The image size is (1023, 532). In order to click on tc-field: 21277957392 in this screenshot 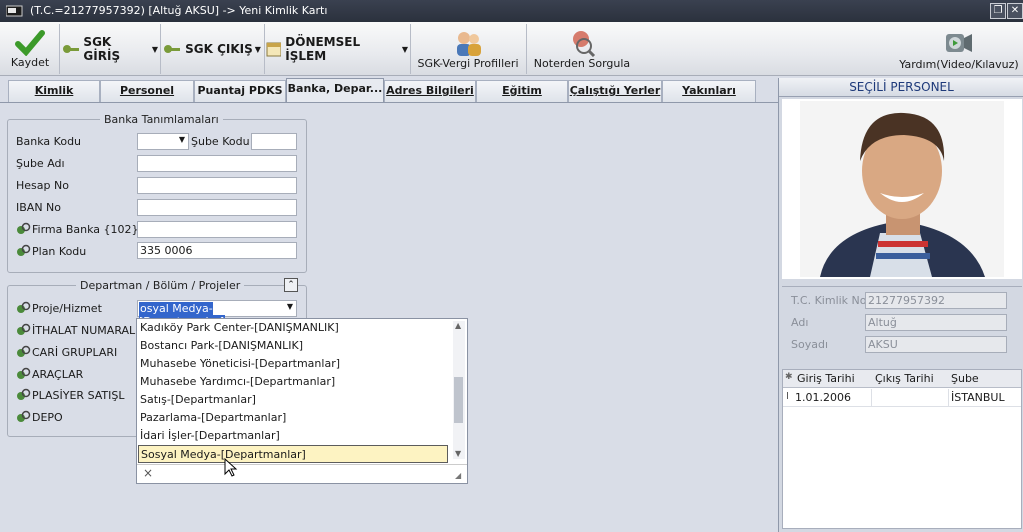, I will do `click(936, 300)`.